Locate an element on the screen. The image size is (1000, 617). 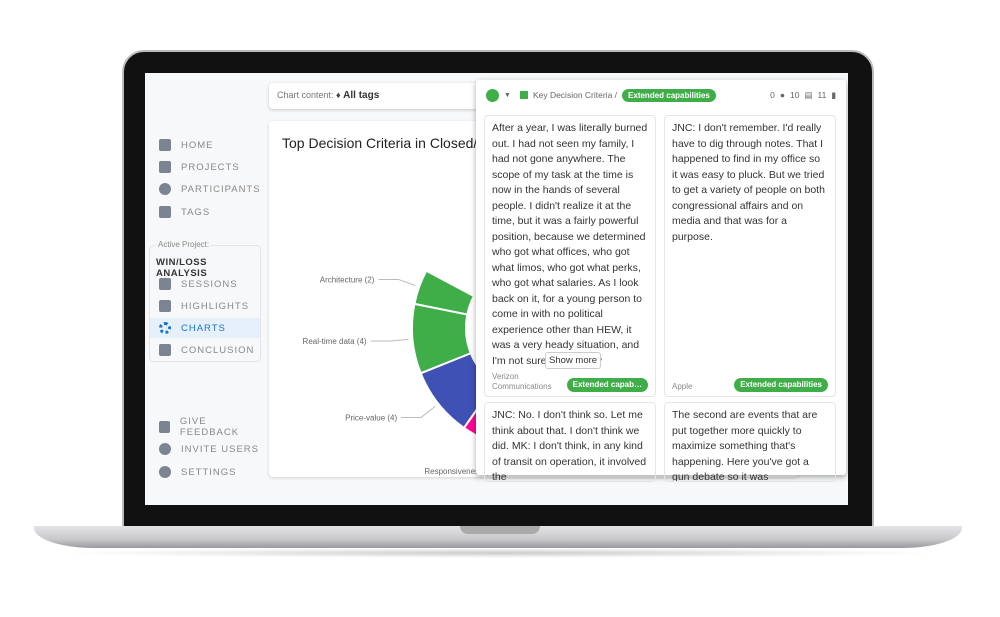
nav-label: SESSIONS is located at coordinates (209, 284).